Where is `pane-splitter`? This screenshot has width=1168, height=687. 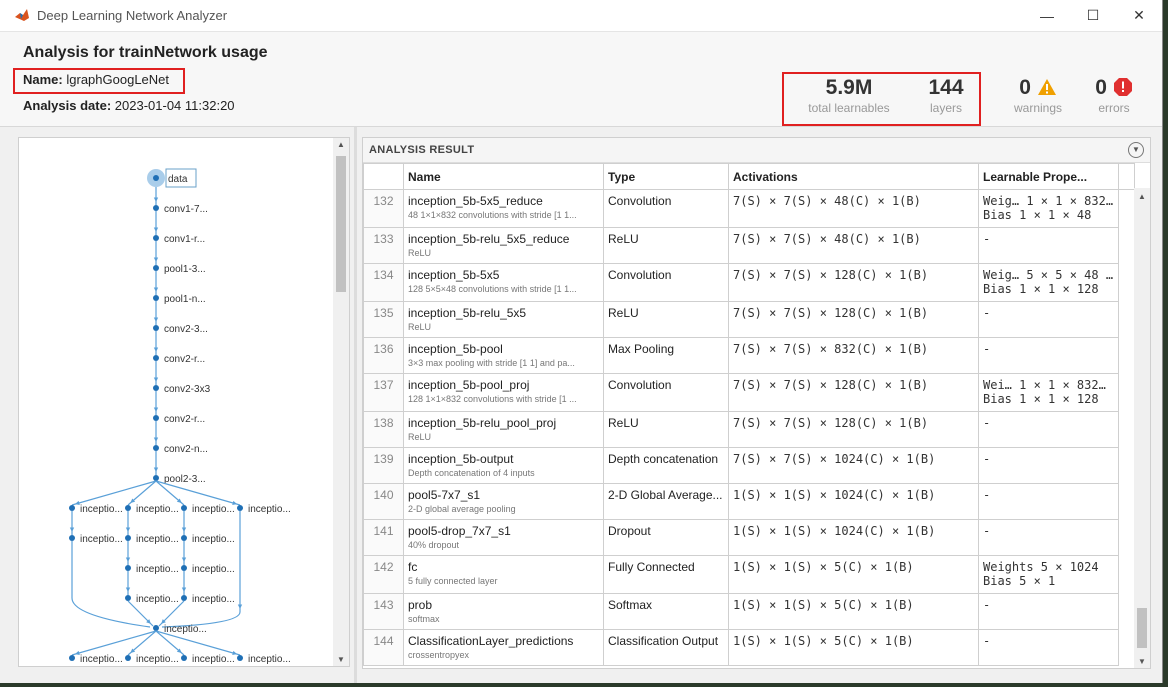 pane-splitter is located at coordinates (355, 405).